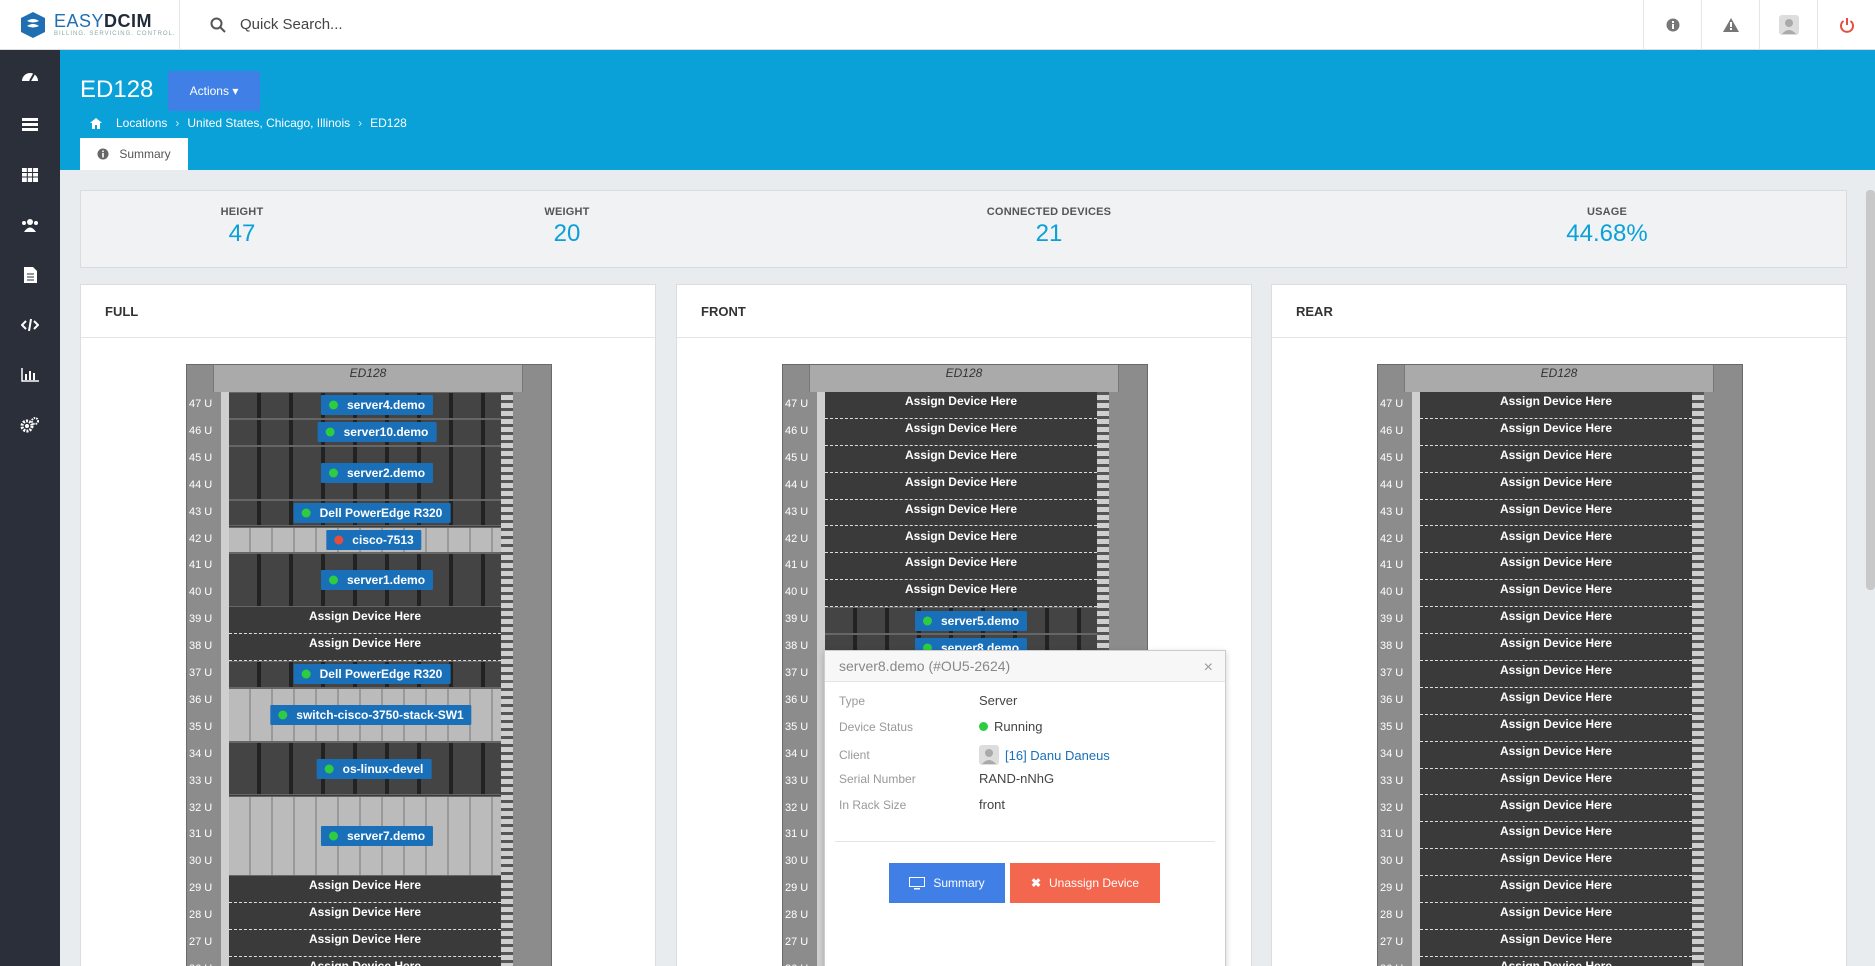 The height and width of the screenshot is (966, 1875). I want to click on device-label: server10.demo, so click(377, 432).